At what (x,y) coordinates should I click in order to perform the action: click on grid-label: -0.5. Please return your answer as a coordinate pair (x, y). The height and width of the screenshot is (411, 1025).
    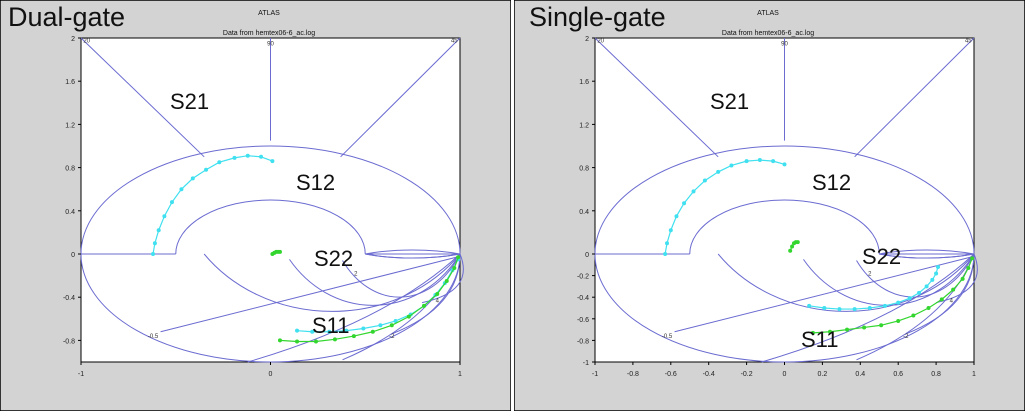
    Looking at the image, I should click on (667, 337).